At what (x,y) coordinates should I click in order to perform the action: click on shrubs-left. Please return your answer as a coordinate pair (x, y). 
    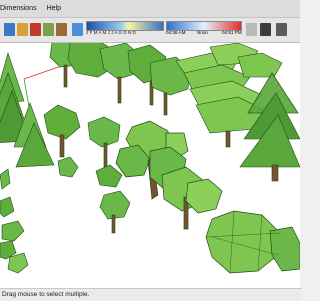
    Looking at the image, I should click on (14, 221).